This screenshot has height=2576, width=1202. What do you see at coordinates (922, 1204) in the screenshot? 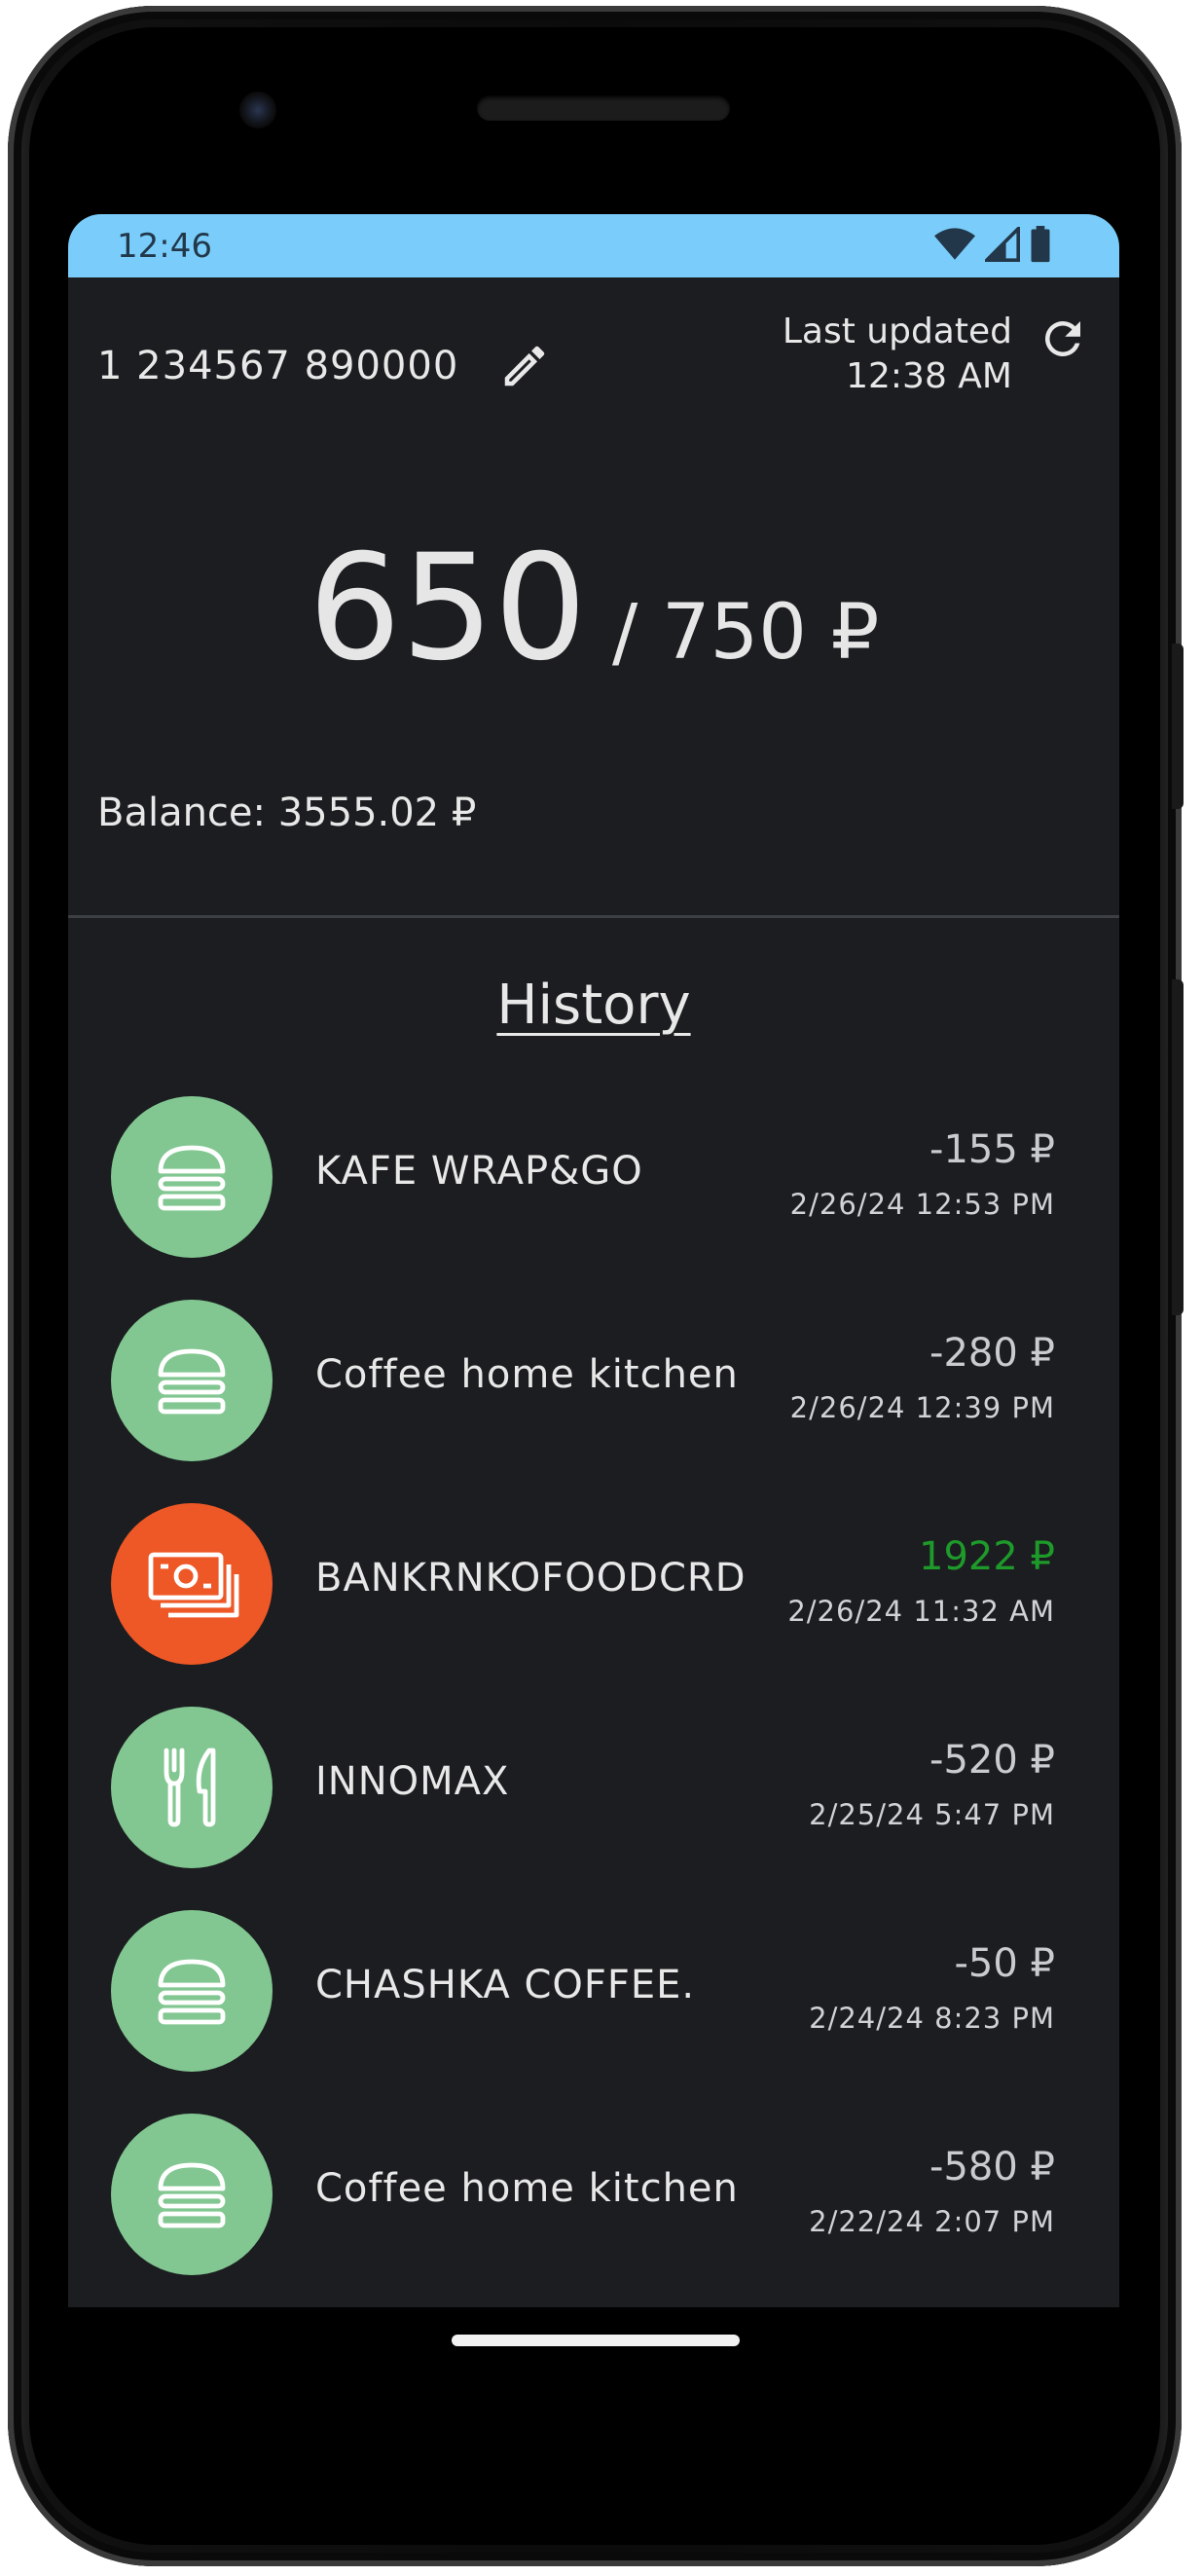
I see `transaction-date: 2/26/24 12:53 PM` at bounding box center [922, 1204].